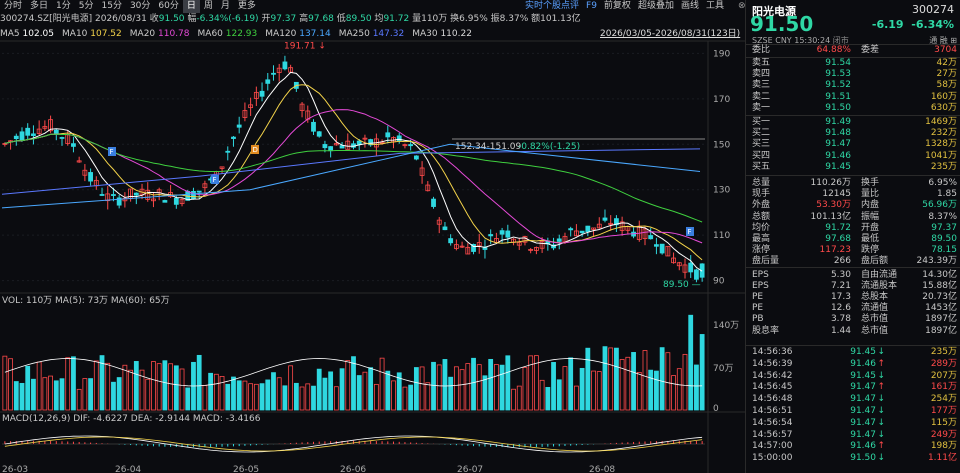  Describe the element at coordinates (854, 194) in the screenshot. I see `stat-row: 现手 12145 量比 1.85` at that location.